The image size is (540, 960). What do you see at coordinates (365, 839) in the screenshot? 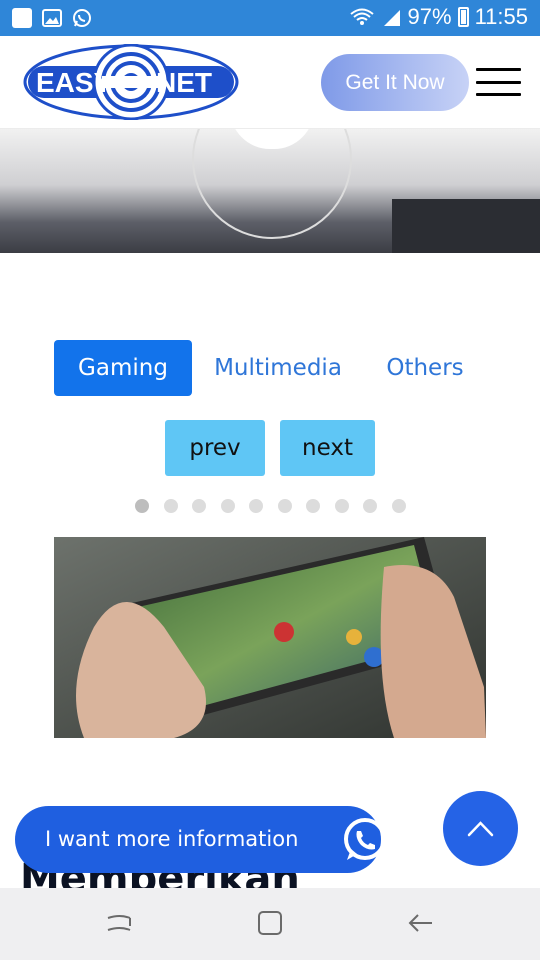
I see `whatsapp-icon` at bounding box center [365, 839].